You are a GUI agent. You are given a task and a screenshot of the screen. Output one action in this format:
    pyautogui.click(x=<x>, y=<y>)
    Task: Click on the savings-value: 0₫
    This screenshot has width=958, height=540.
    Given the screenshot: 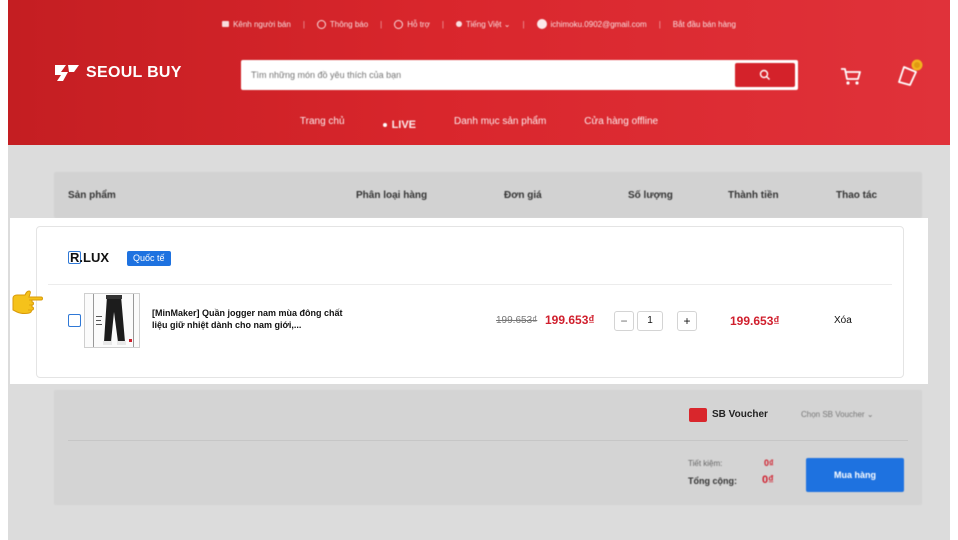 What is the action you would take?
    pyautogui.click(x=769, y=463)
    